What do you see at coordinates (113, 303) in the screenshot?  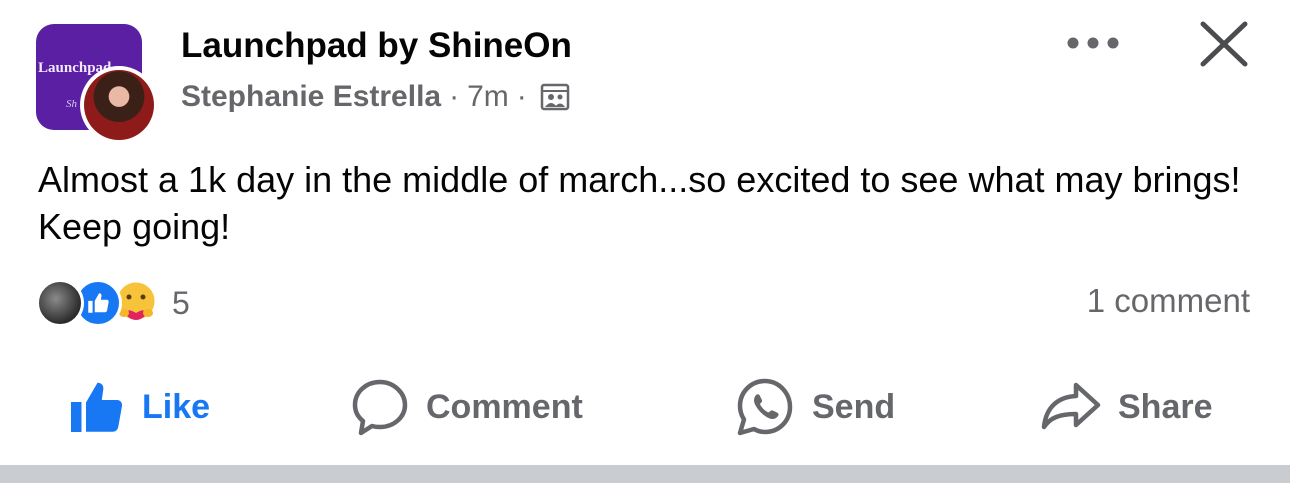 I see `reactions-summary: 5` at bounding box center [113, 303].